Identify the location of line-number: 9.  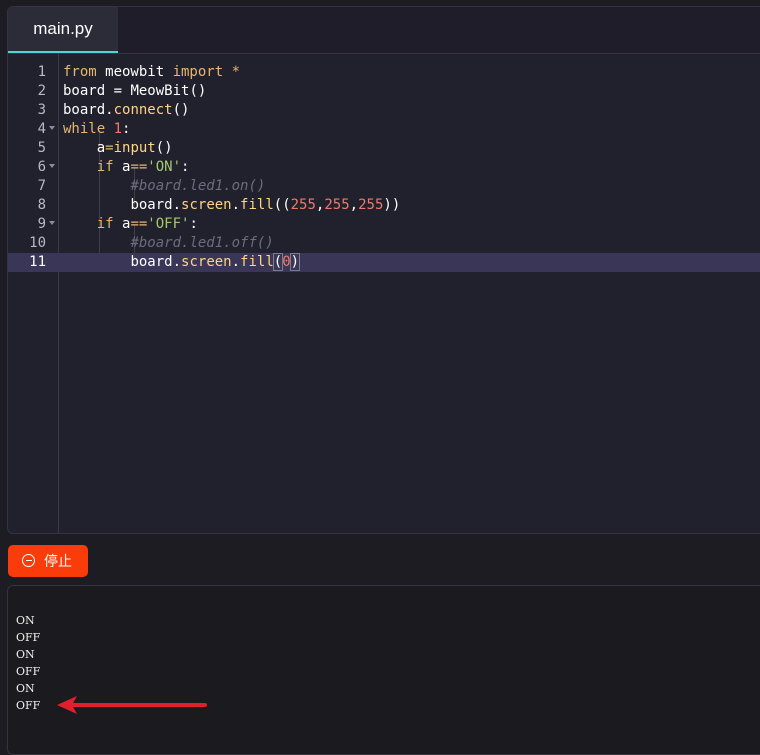
(41, 224).